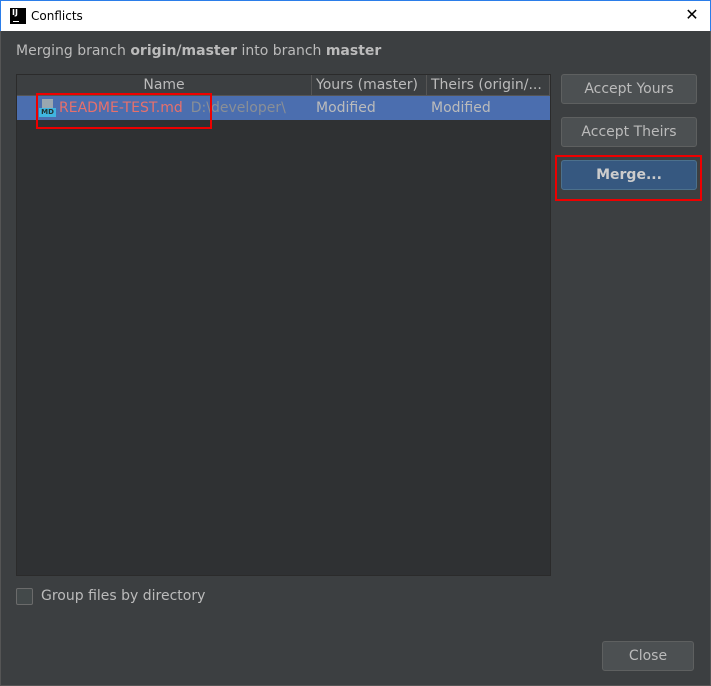  What do you see at coordinates (369, 85) in the screenshot?
I see `column-header-yours: Yours (master)` at bounding box center [369, 85].